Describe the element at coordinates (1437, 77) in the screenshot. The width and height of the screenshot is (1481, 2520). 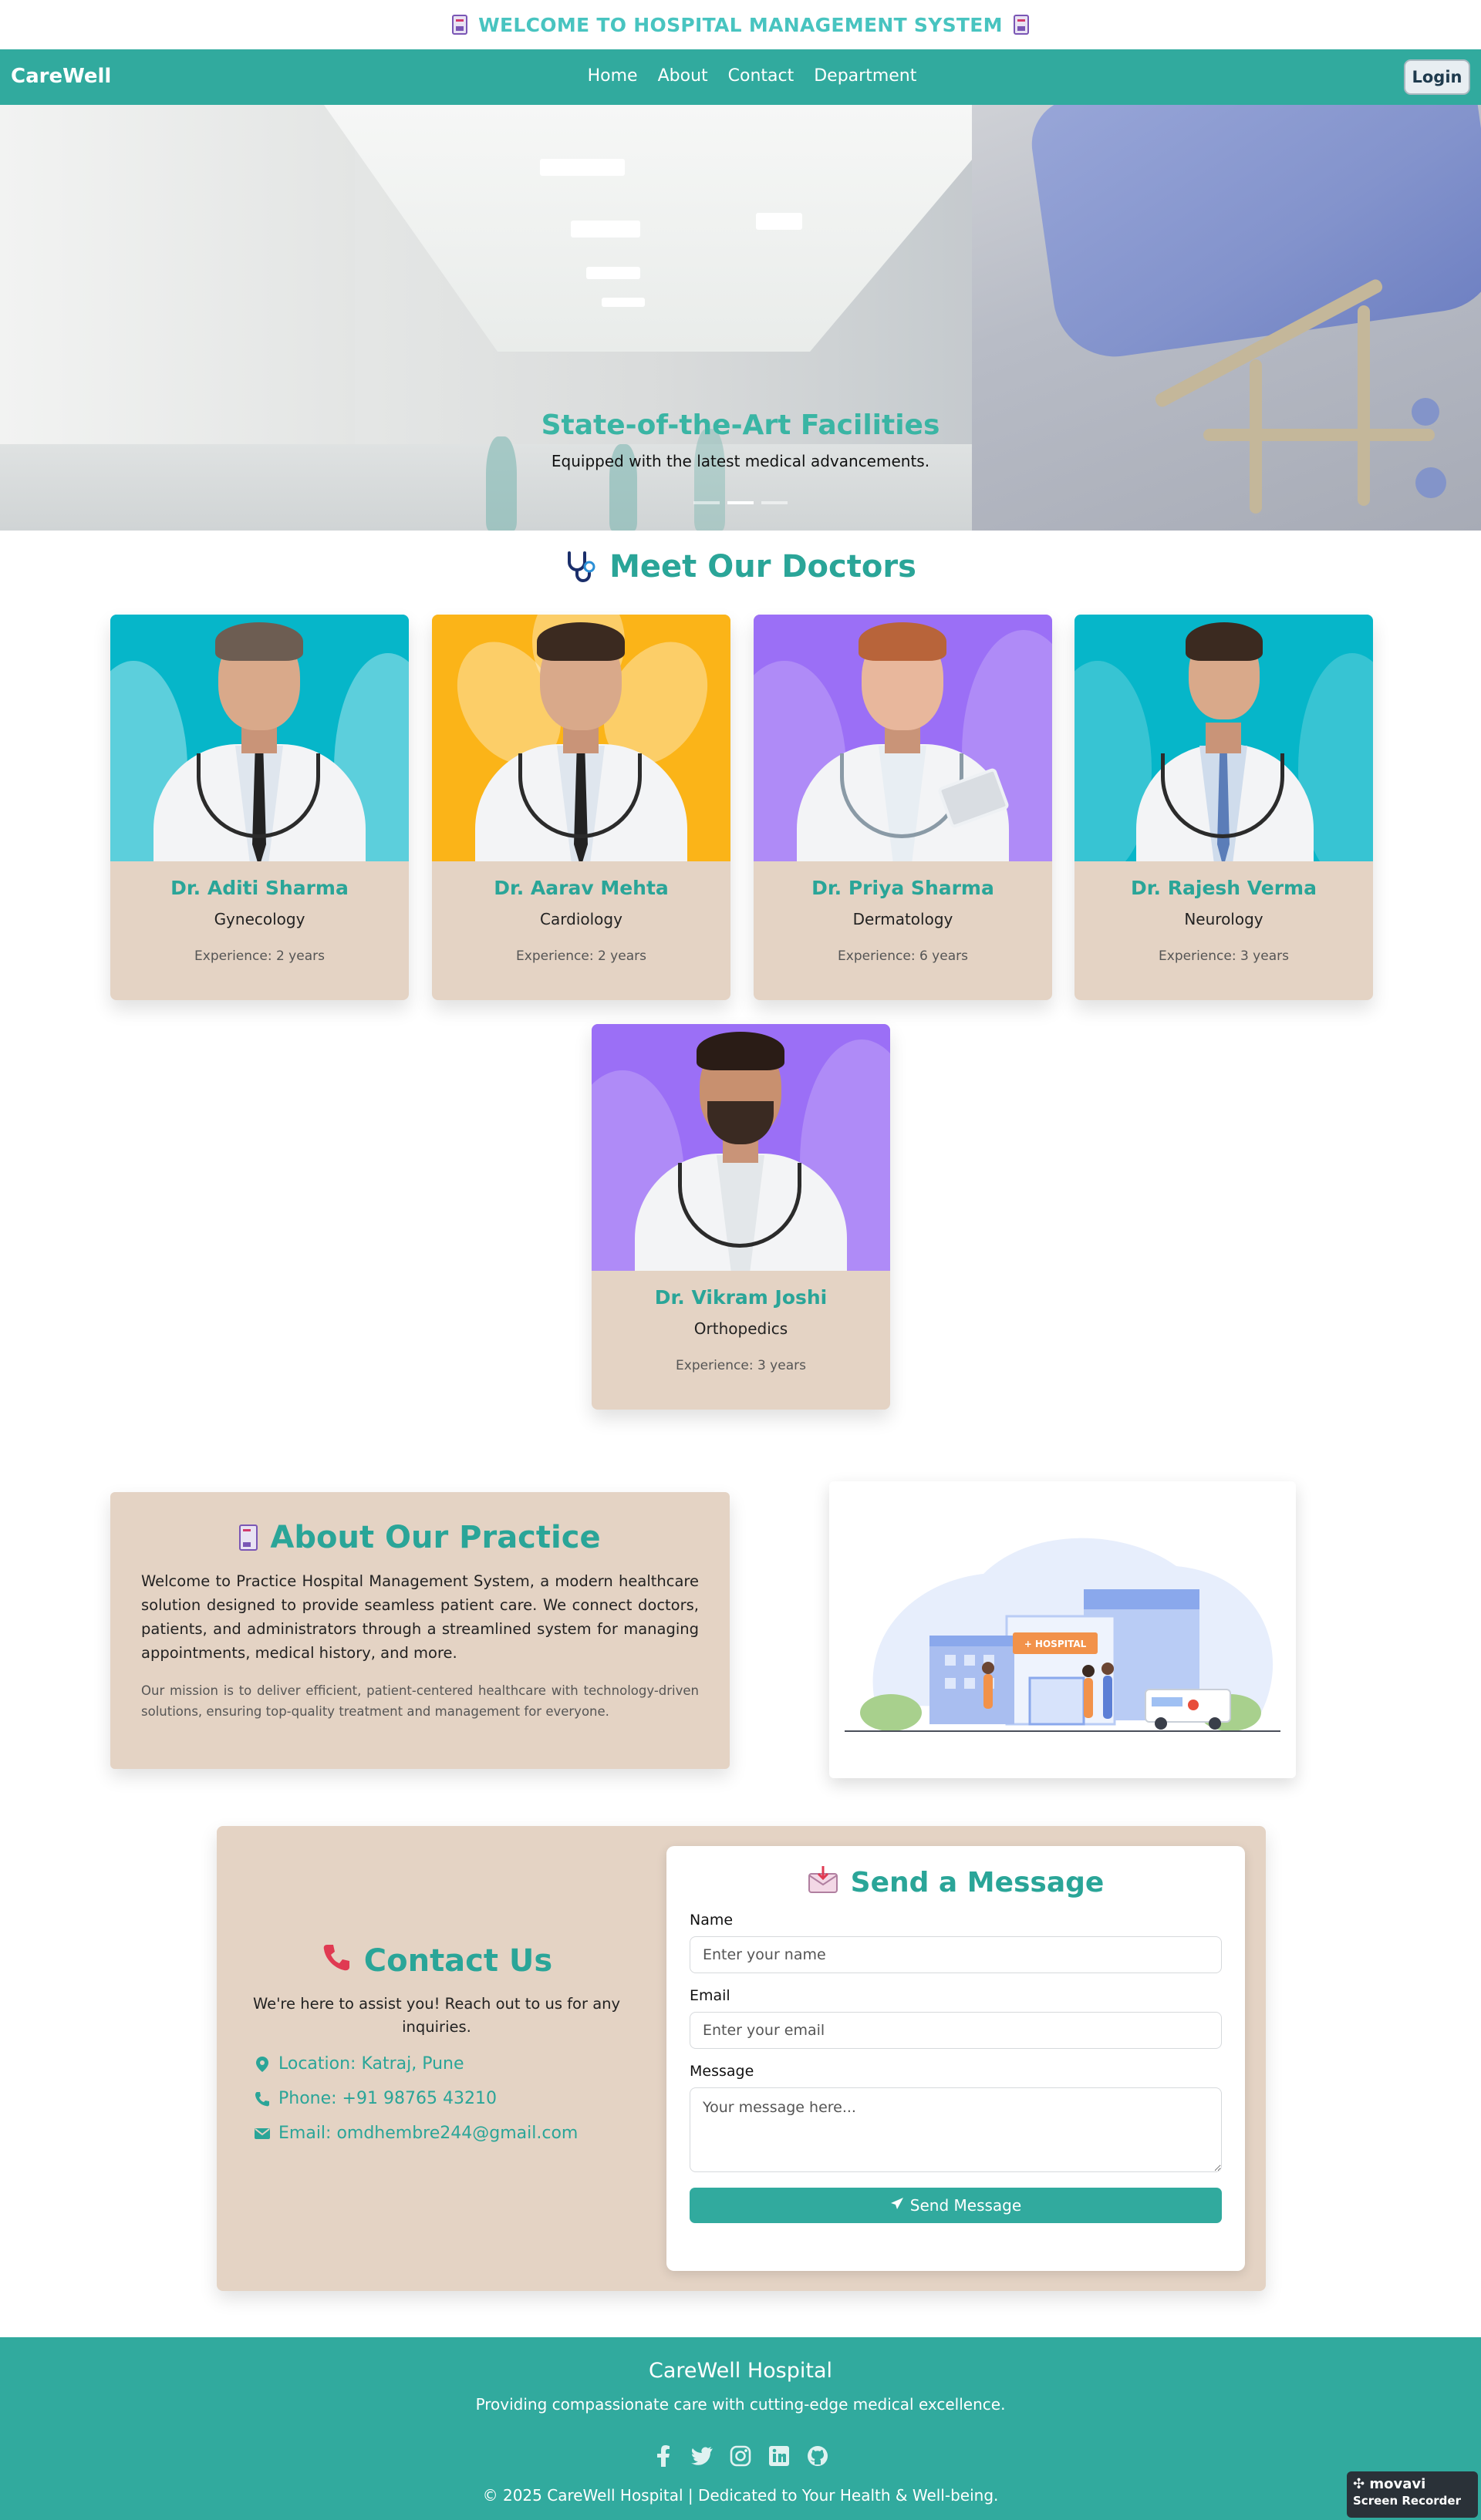
I see `login-button: Login` at that location.